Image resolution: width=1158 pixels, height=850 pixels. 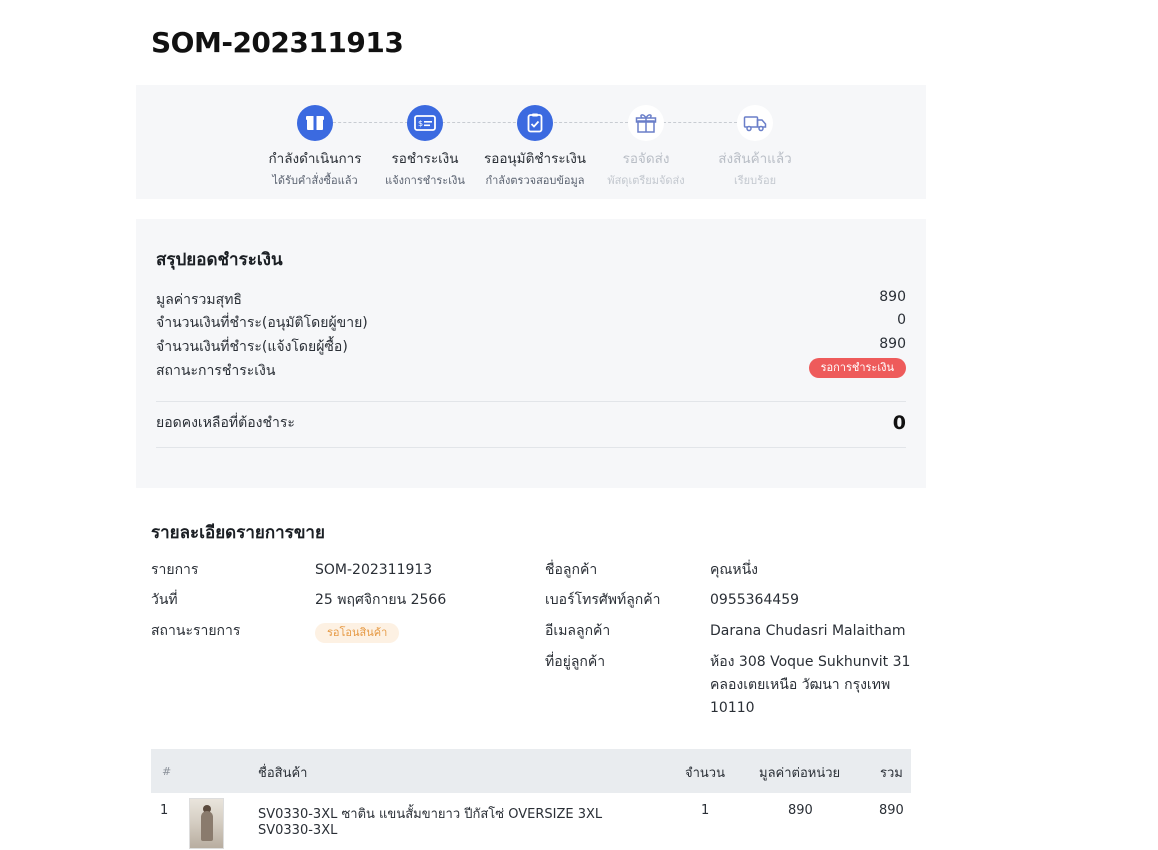 I want to click on truck-icon, so click(x=755, y=123).